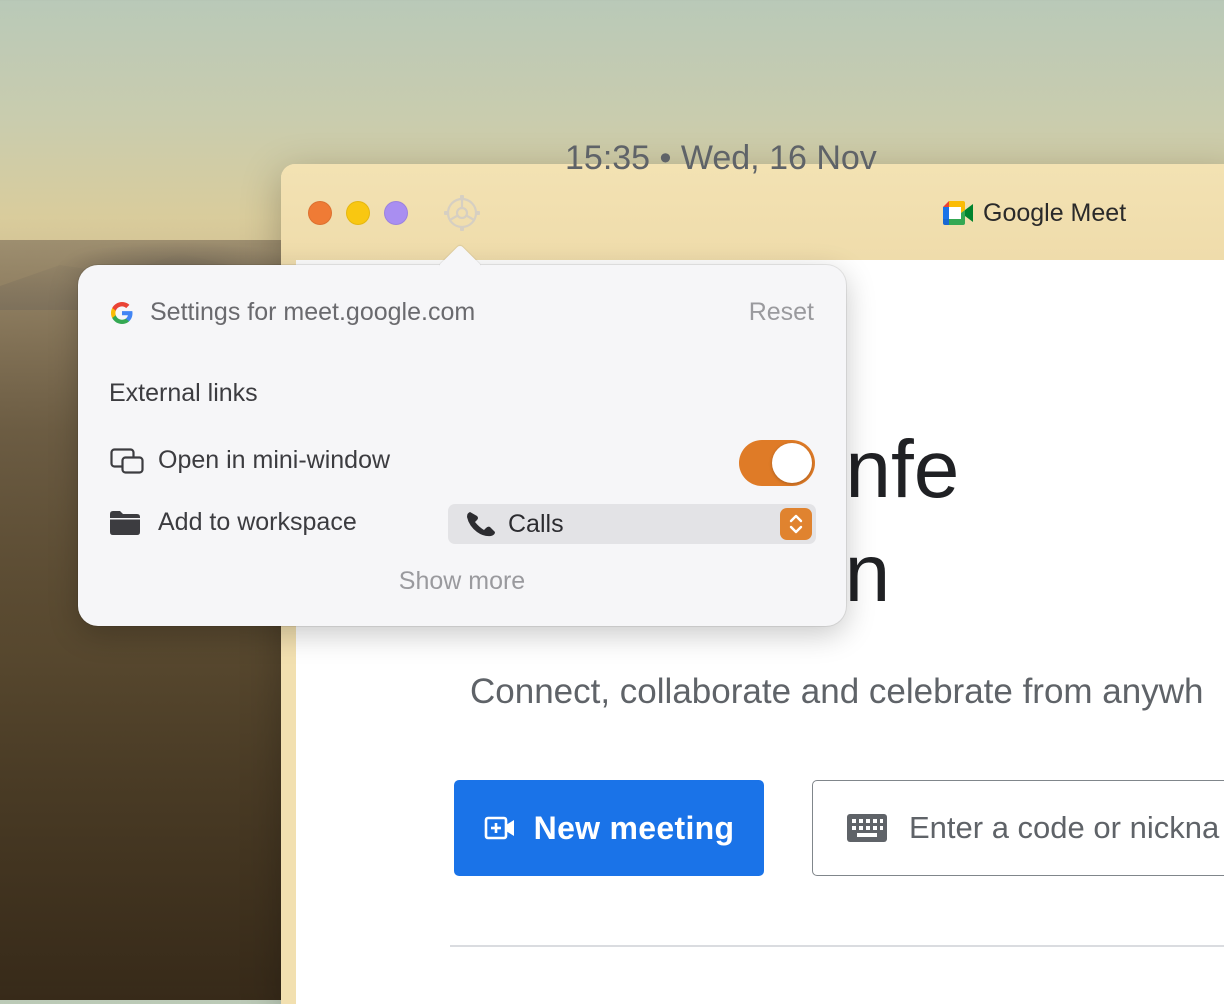  What do you see at coordinates (462, 581) in the screenshot?
I see `show-more-button: Show more` at bounding box center [462, 581].